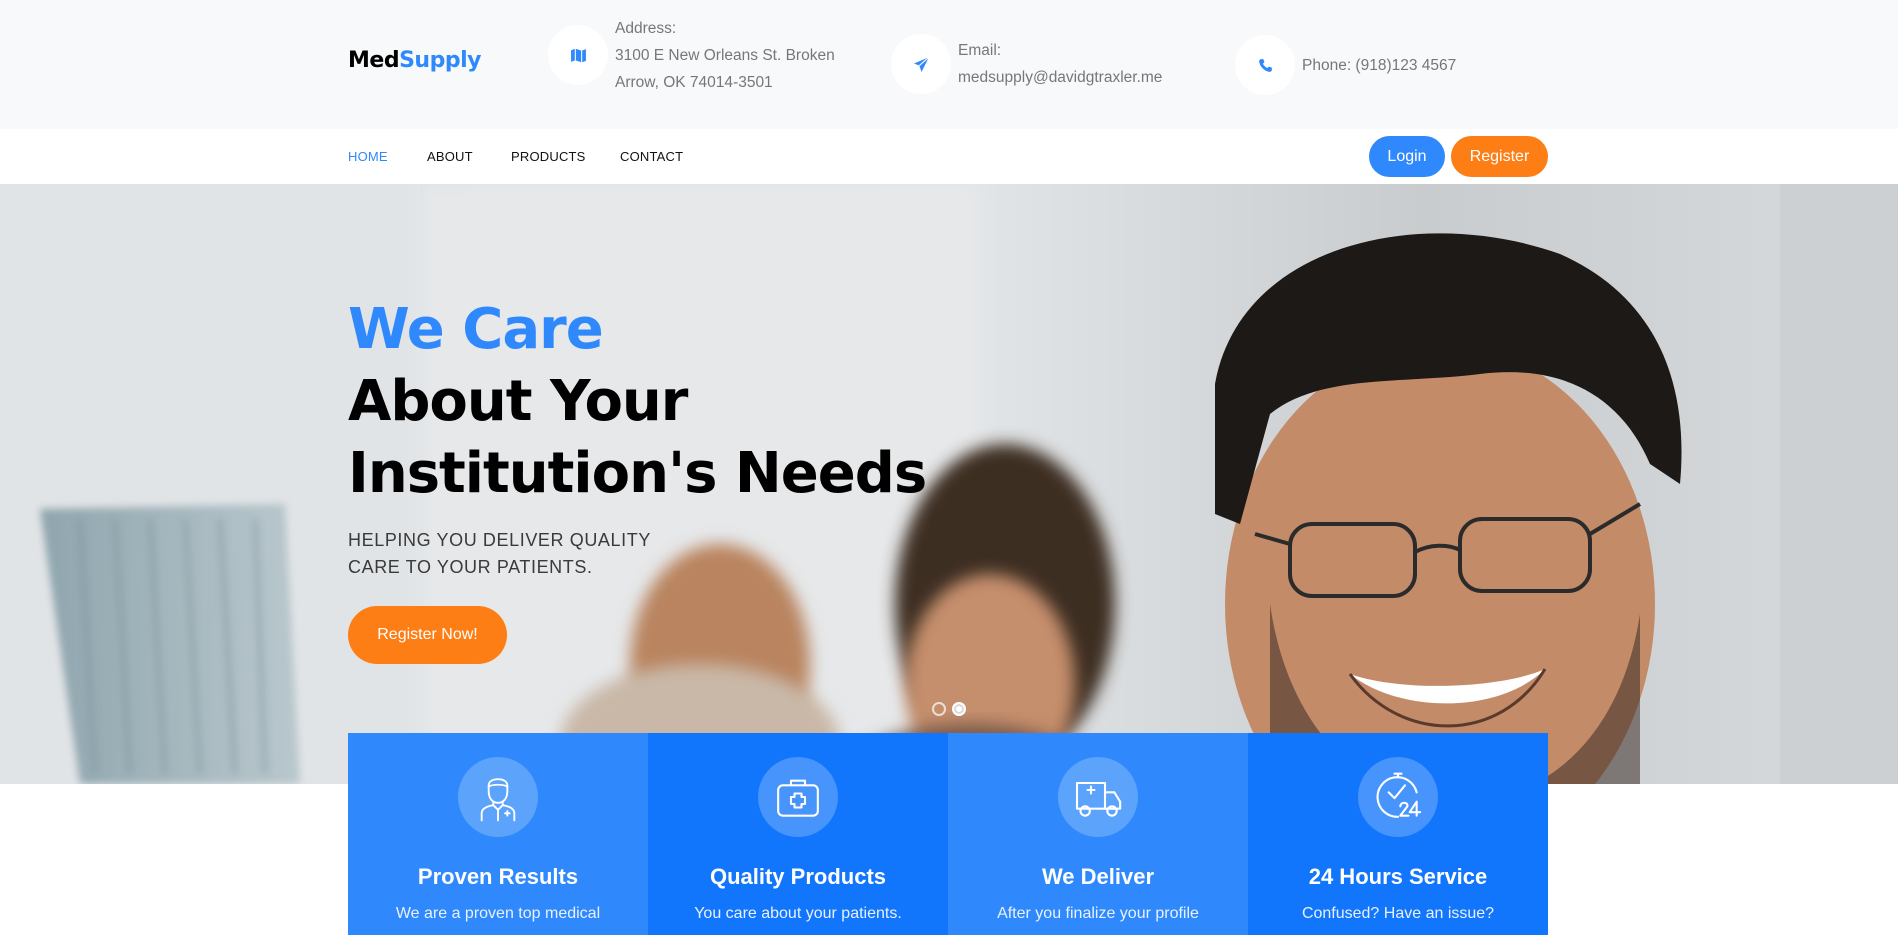 The height and width of the screenshot is (935, 1898). Describe the element at coordinates (1499, 156) in the screenshot. I see `register-button: Register` at that location.